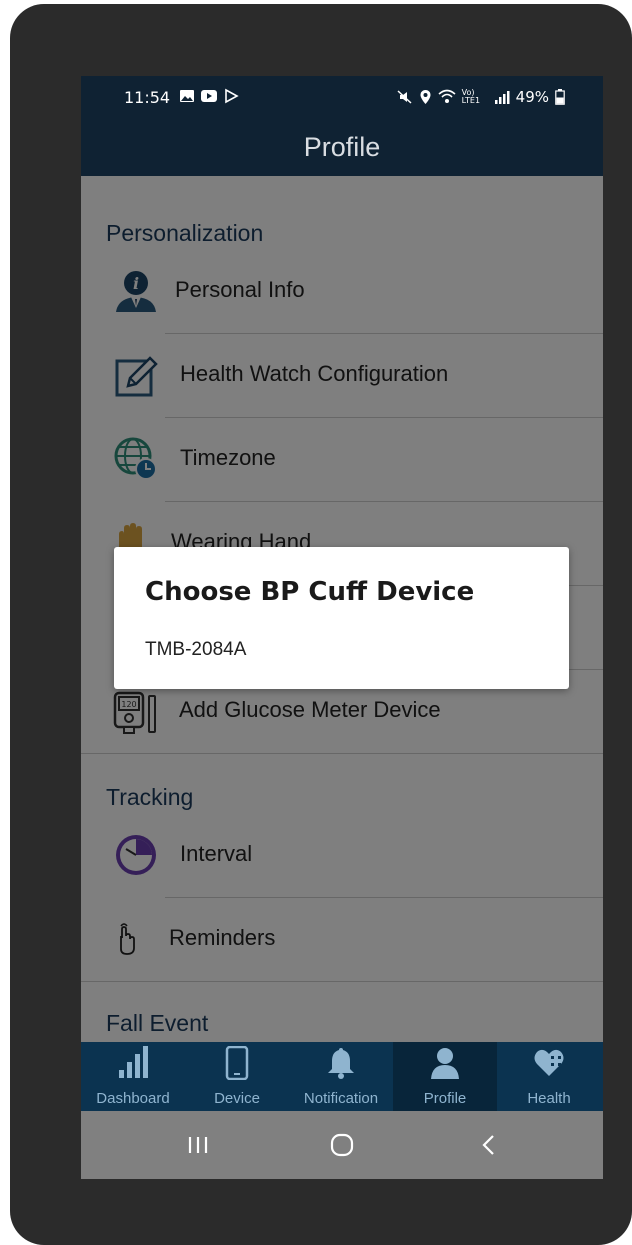 Image resolution: width=632 pixels, height=1245 pixels. I want to click on home-icon, so click(342, 1145).